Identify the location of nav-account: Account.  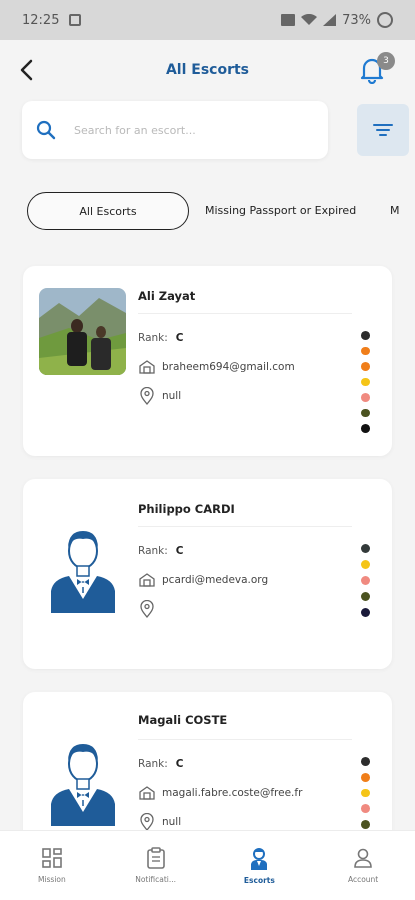
(363, 865).